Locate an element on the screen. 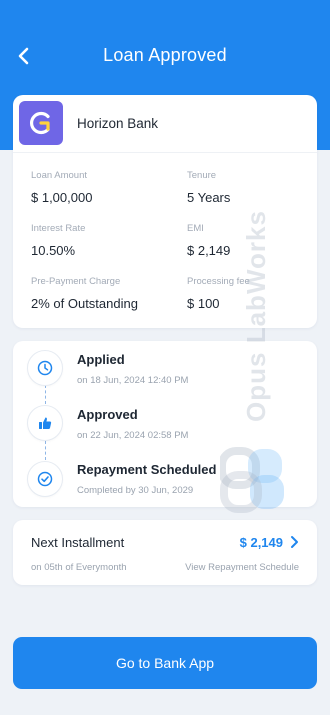  detail-loan-amount: Loan Amount $ 1,00,000 is located at coordinates (96, 187).